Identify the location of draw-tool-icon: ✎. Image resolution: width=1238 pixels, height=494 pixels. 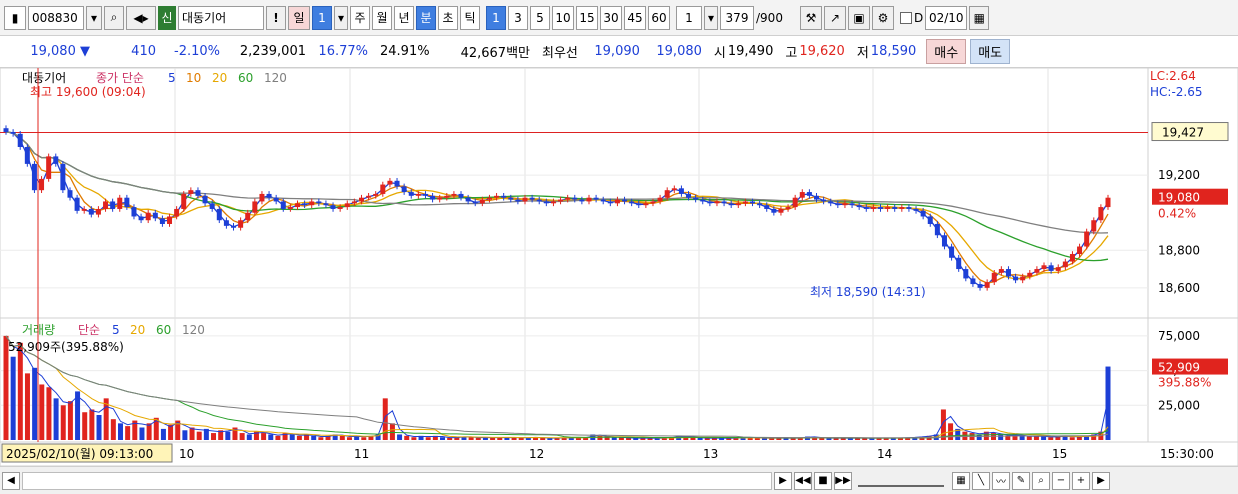
(1021, 480).